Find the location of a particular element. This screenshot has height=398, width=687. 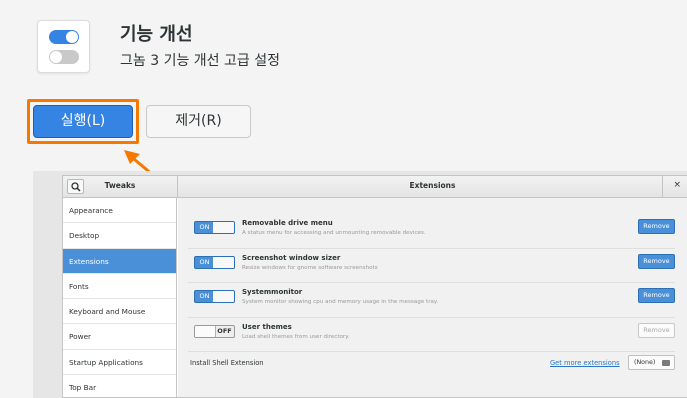

sidebar-item-startup-applications: Startup Applications is located at coordinates (119, 363).